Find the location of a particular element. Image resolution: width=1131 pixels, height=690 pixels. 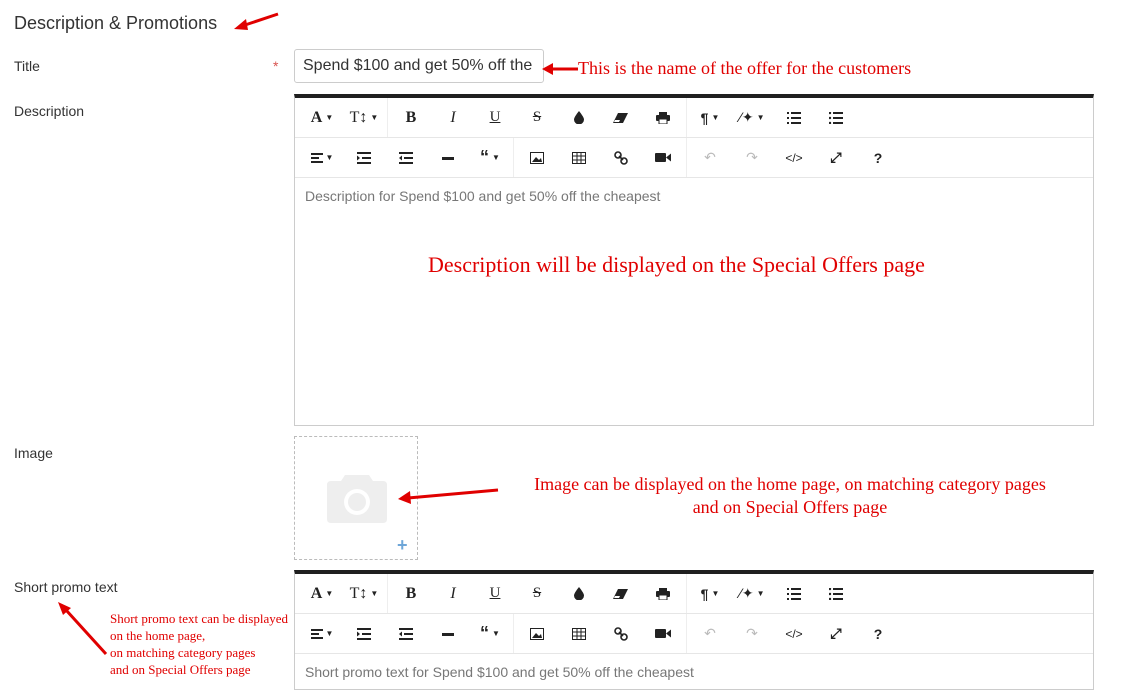

promo-video-icon is located at coordinates (663, 634).